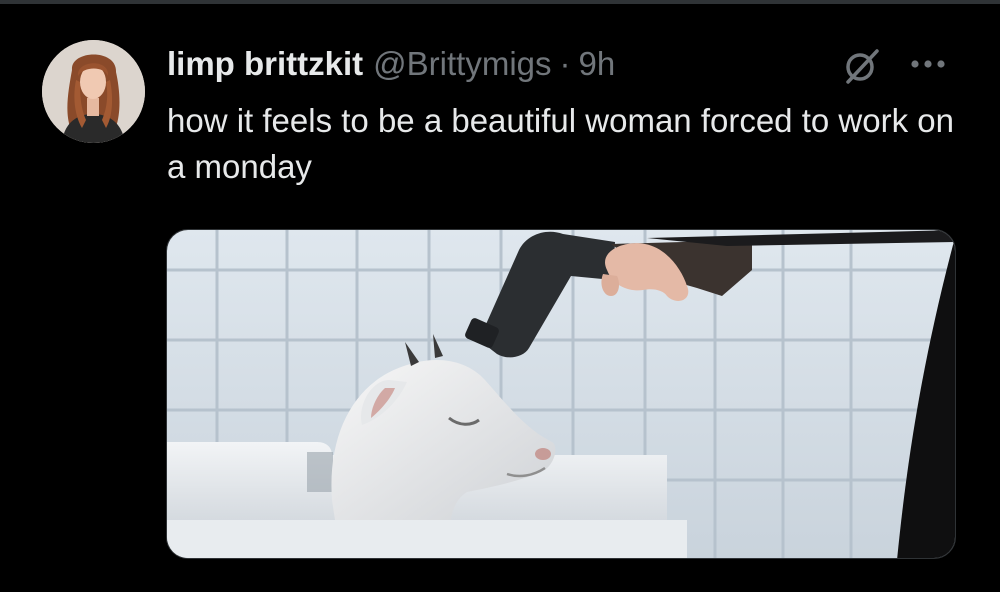 The image size is (1000, 592). I want to click on timestamp: 9h, so click(597, 64).